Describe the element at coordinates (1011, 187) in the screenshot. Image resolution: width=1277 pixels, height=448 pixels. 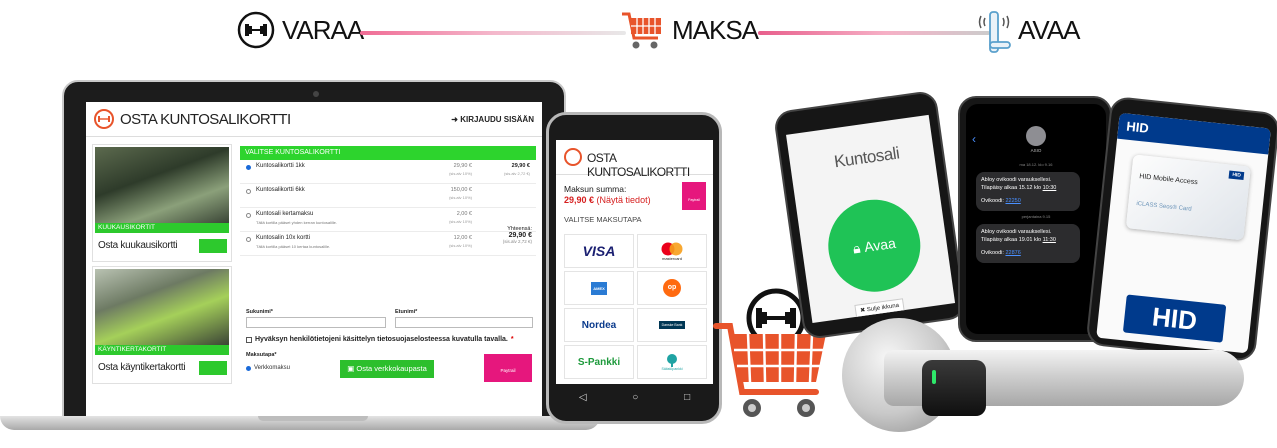
I see `sms-text: Tilapäisy alkaa 15.12 klo` at that location.